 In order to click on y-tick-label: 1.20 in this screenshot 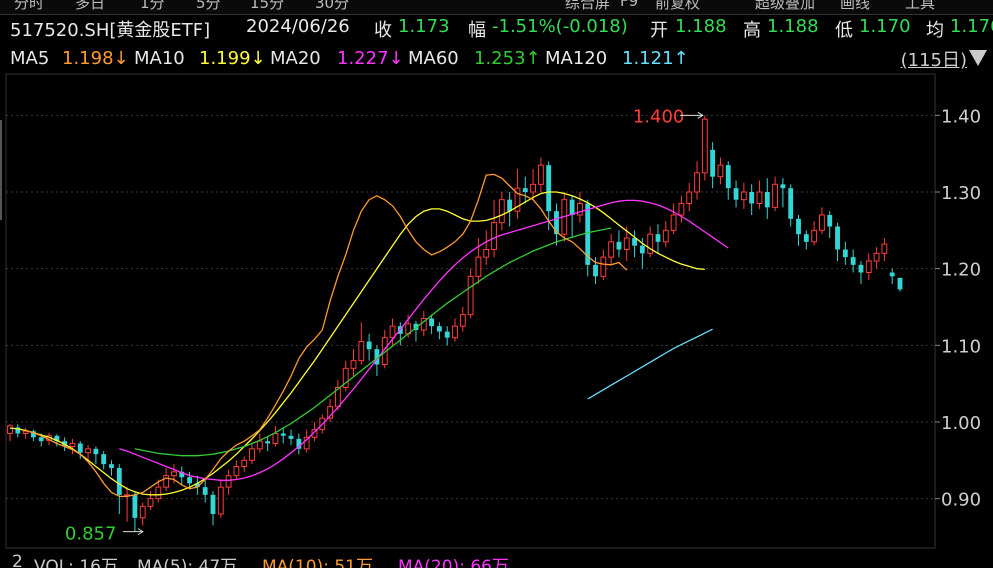, I will do `click(961, 270)`.